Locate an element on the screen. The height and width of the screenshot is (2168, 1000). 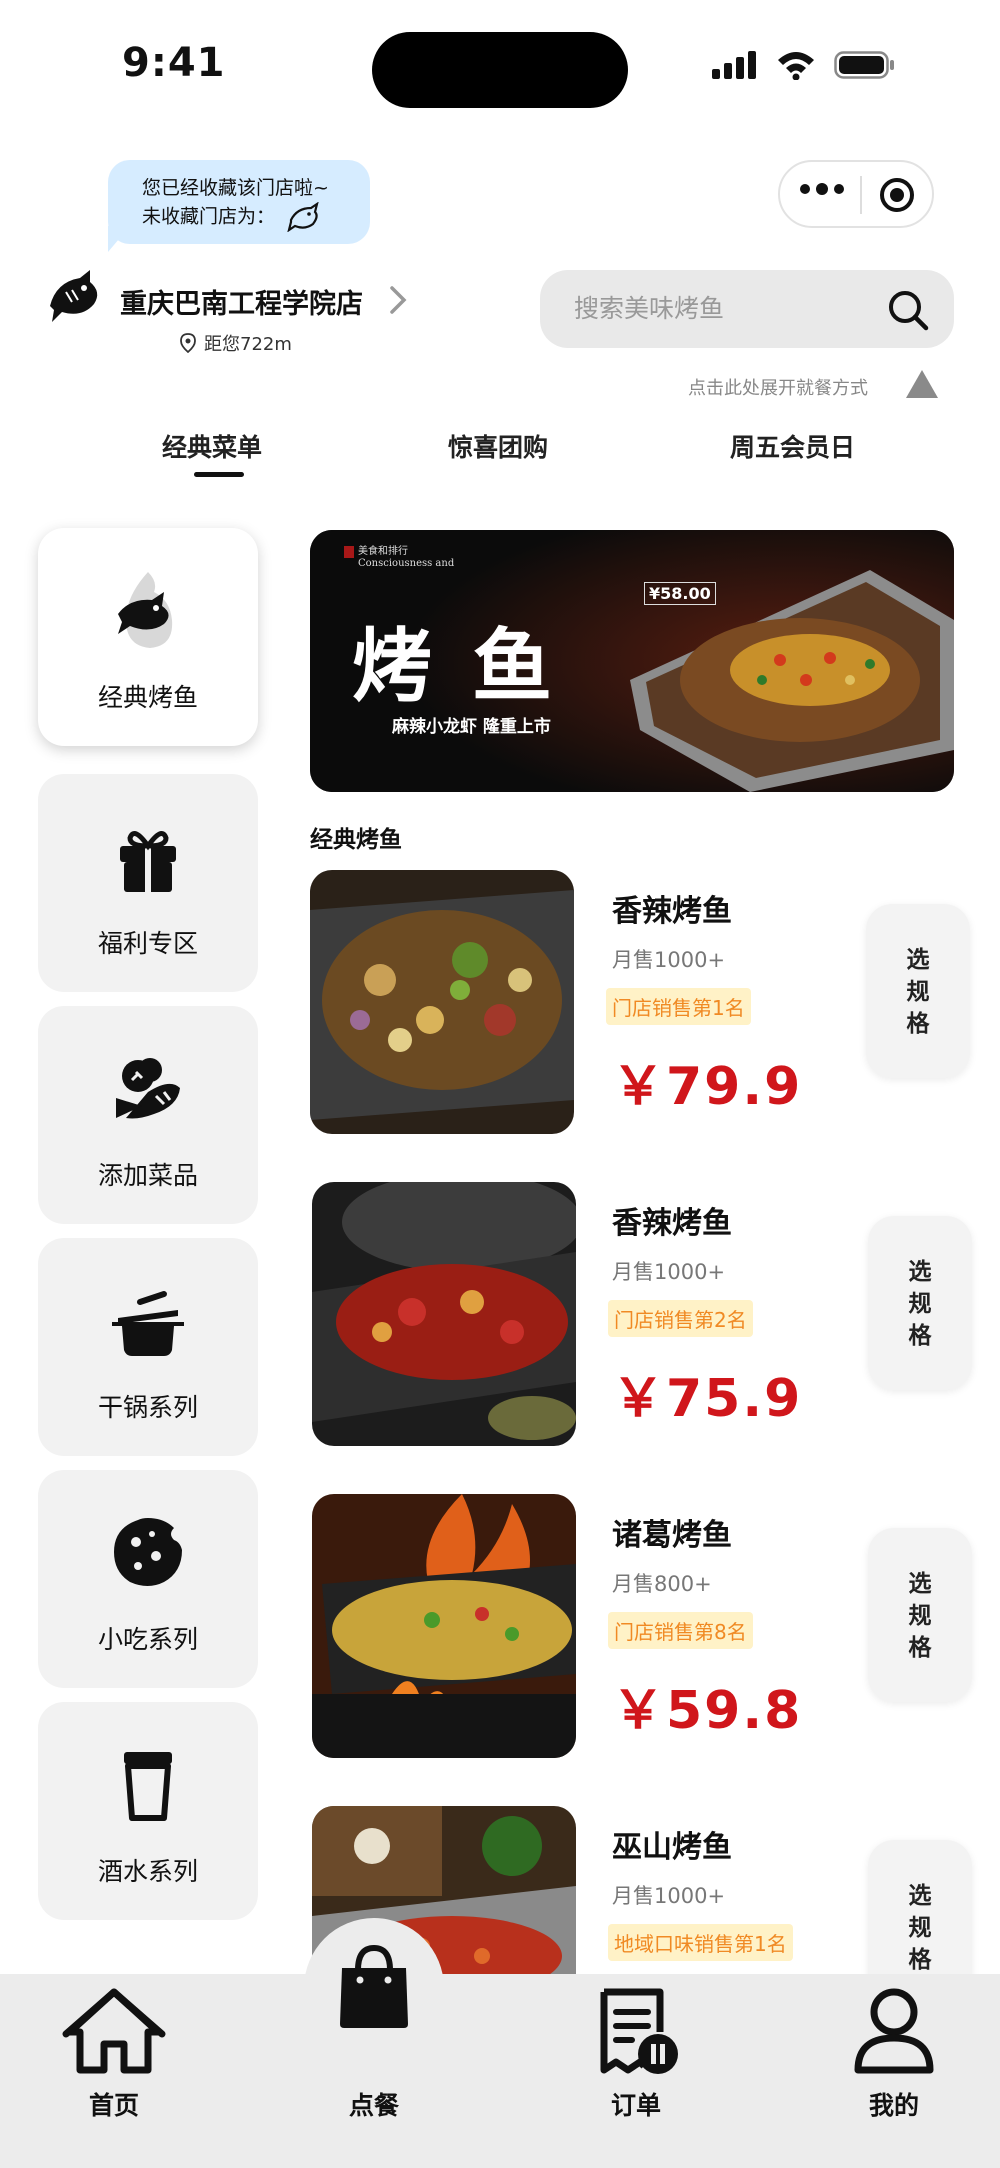
nav-label: 我的 is located at coordinates (893, 2105).